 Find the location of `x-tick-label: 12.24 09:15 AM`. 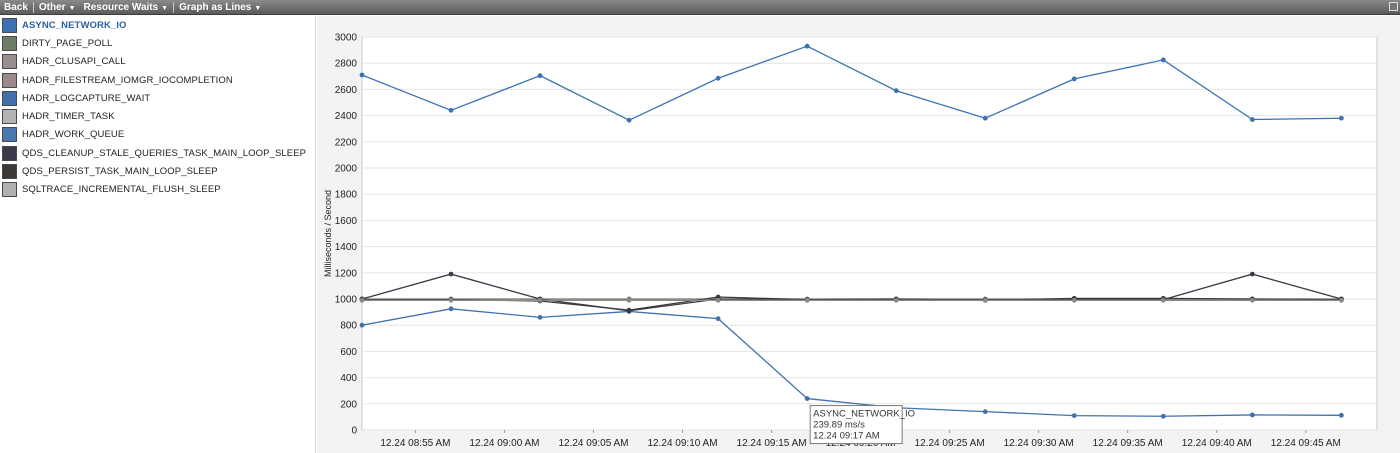

x-tick-label: 12.24 09:15 AM is located at coordinates (772, 443).